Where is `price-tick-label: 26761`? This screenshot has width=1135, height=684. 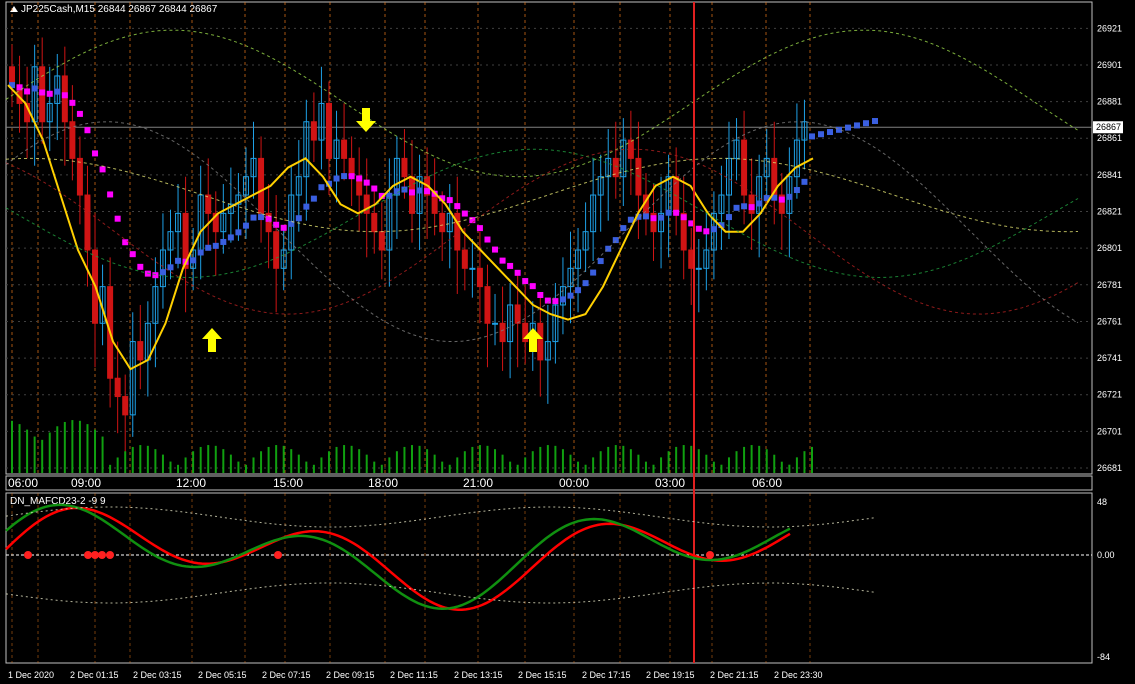
price-tick-label: 26761 is located at coordinates (1109, 321).